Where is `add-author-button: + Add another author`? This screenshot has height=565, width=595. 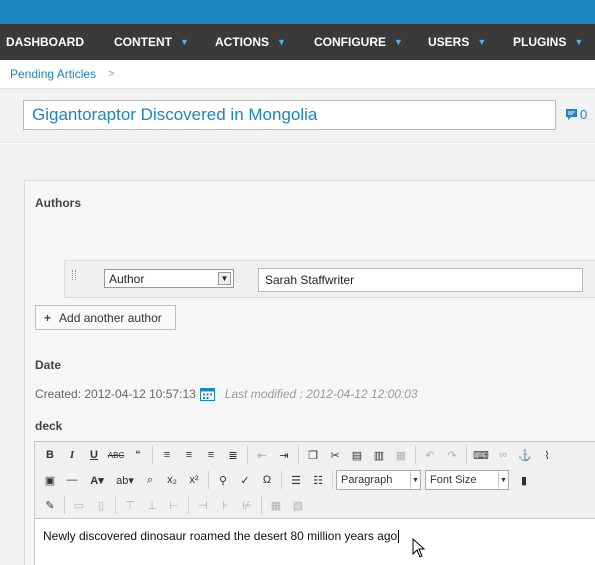 add-author-button: + Add another author is located at coordinates (105, 317).